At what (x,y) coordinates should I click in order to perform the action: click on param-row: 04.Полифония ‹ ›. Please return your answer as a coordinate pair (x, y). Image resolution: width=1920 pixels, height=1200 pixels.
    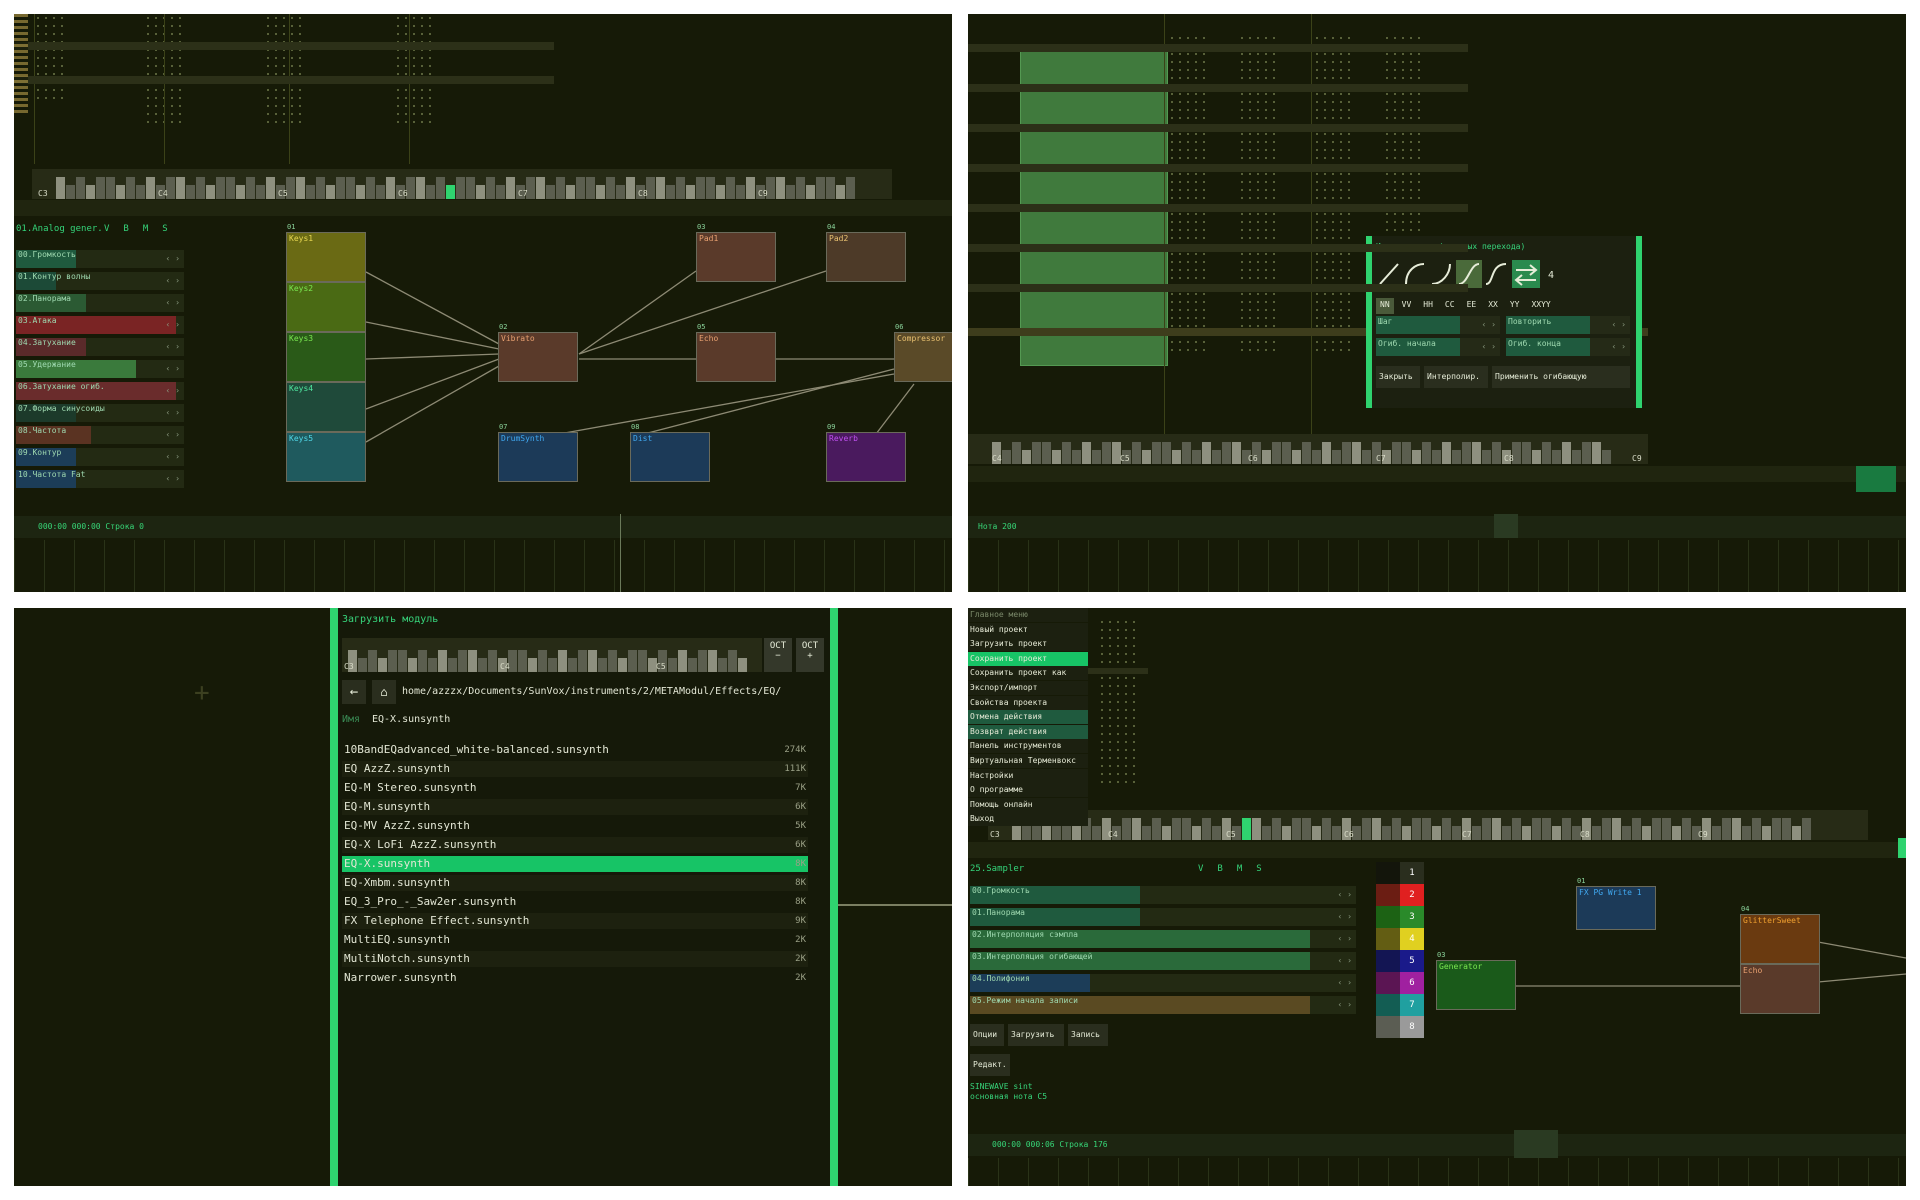
    Looking at the image, I should click on (1163, 983).